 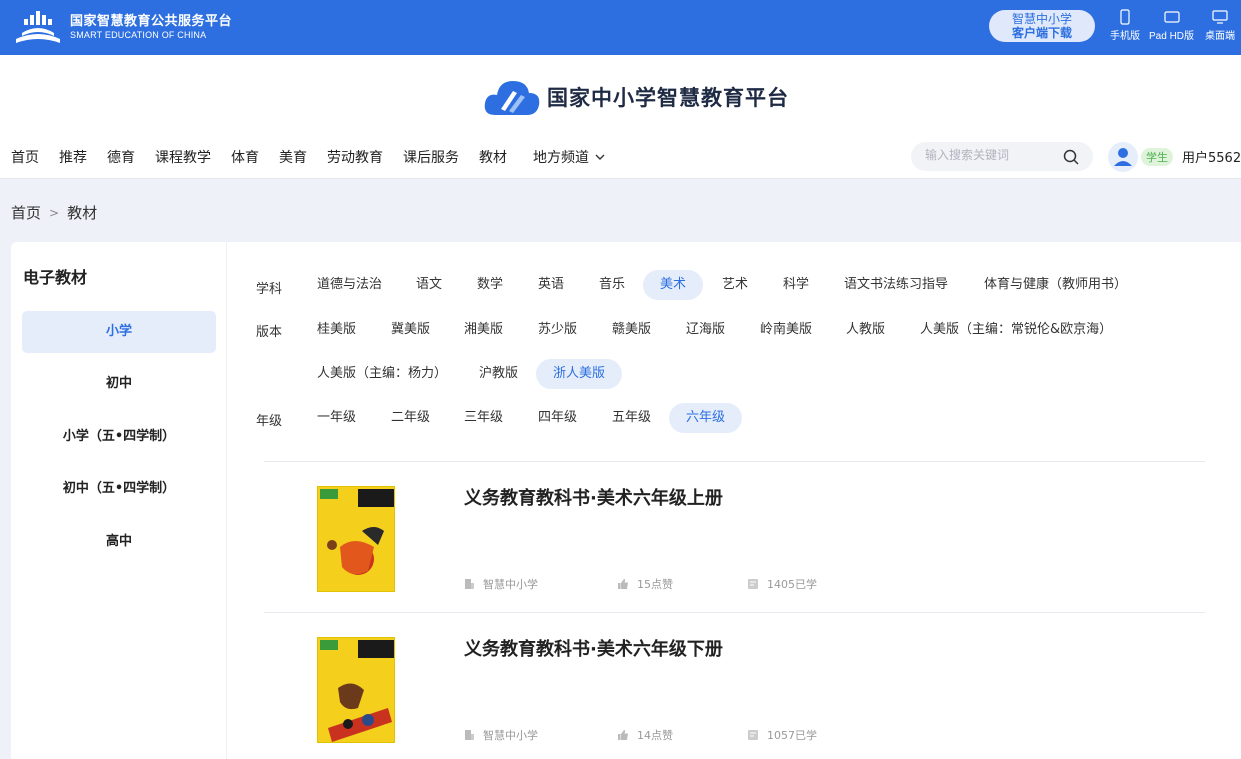 What do you see at coordinates (269, 421) in the screenshot?
I see `grade-filter-label: 年级` at bounding box center [269, 421].